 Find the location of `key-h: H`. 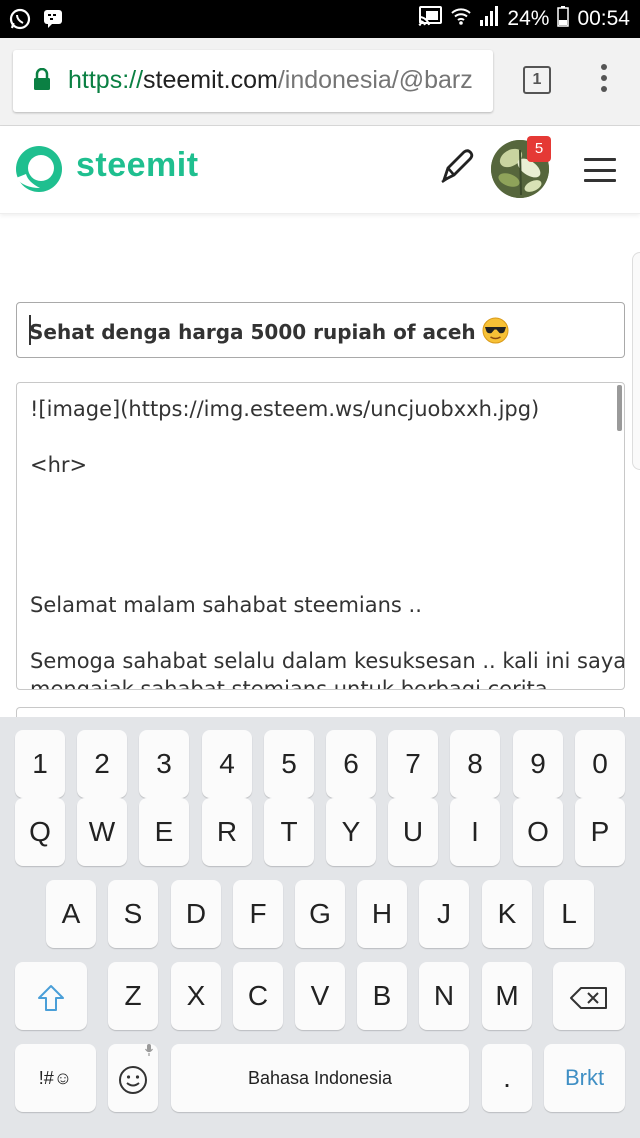

key-h: H is located at coordinates (382, 914).